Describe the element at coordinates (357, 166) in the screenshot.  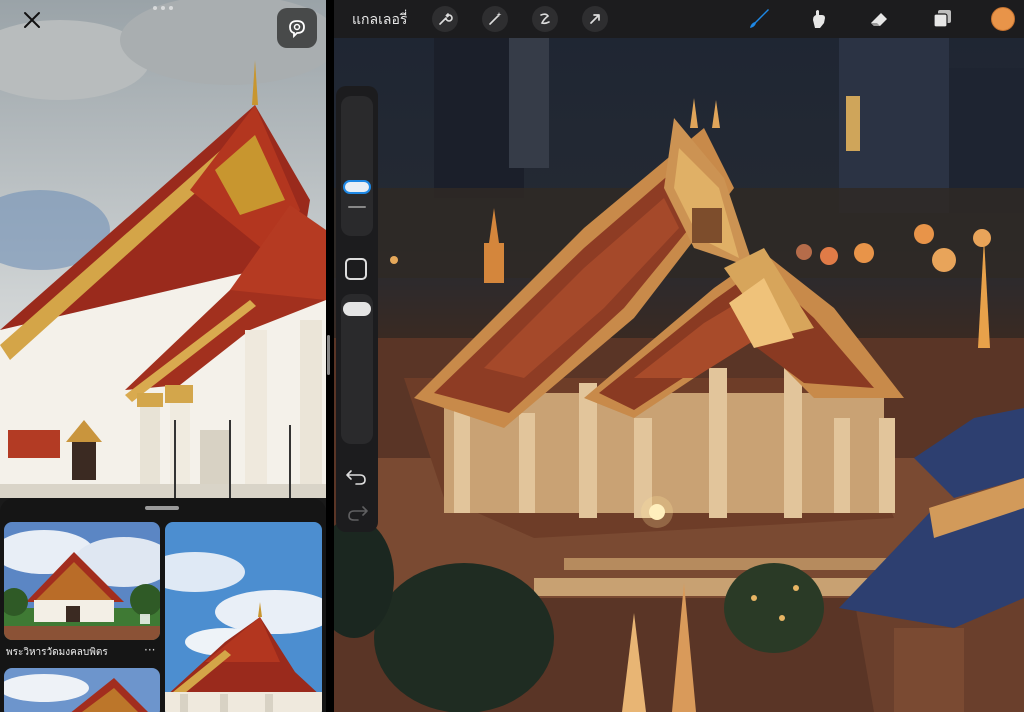
I see `brush-size-slider` at that location.